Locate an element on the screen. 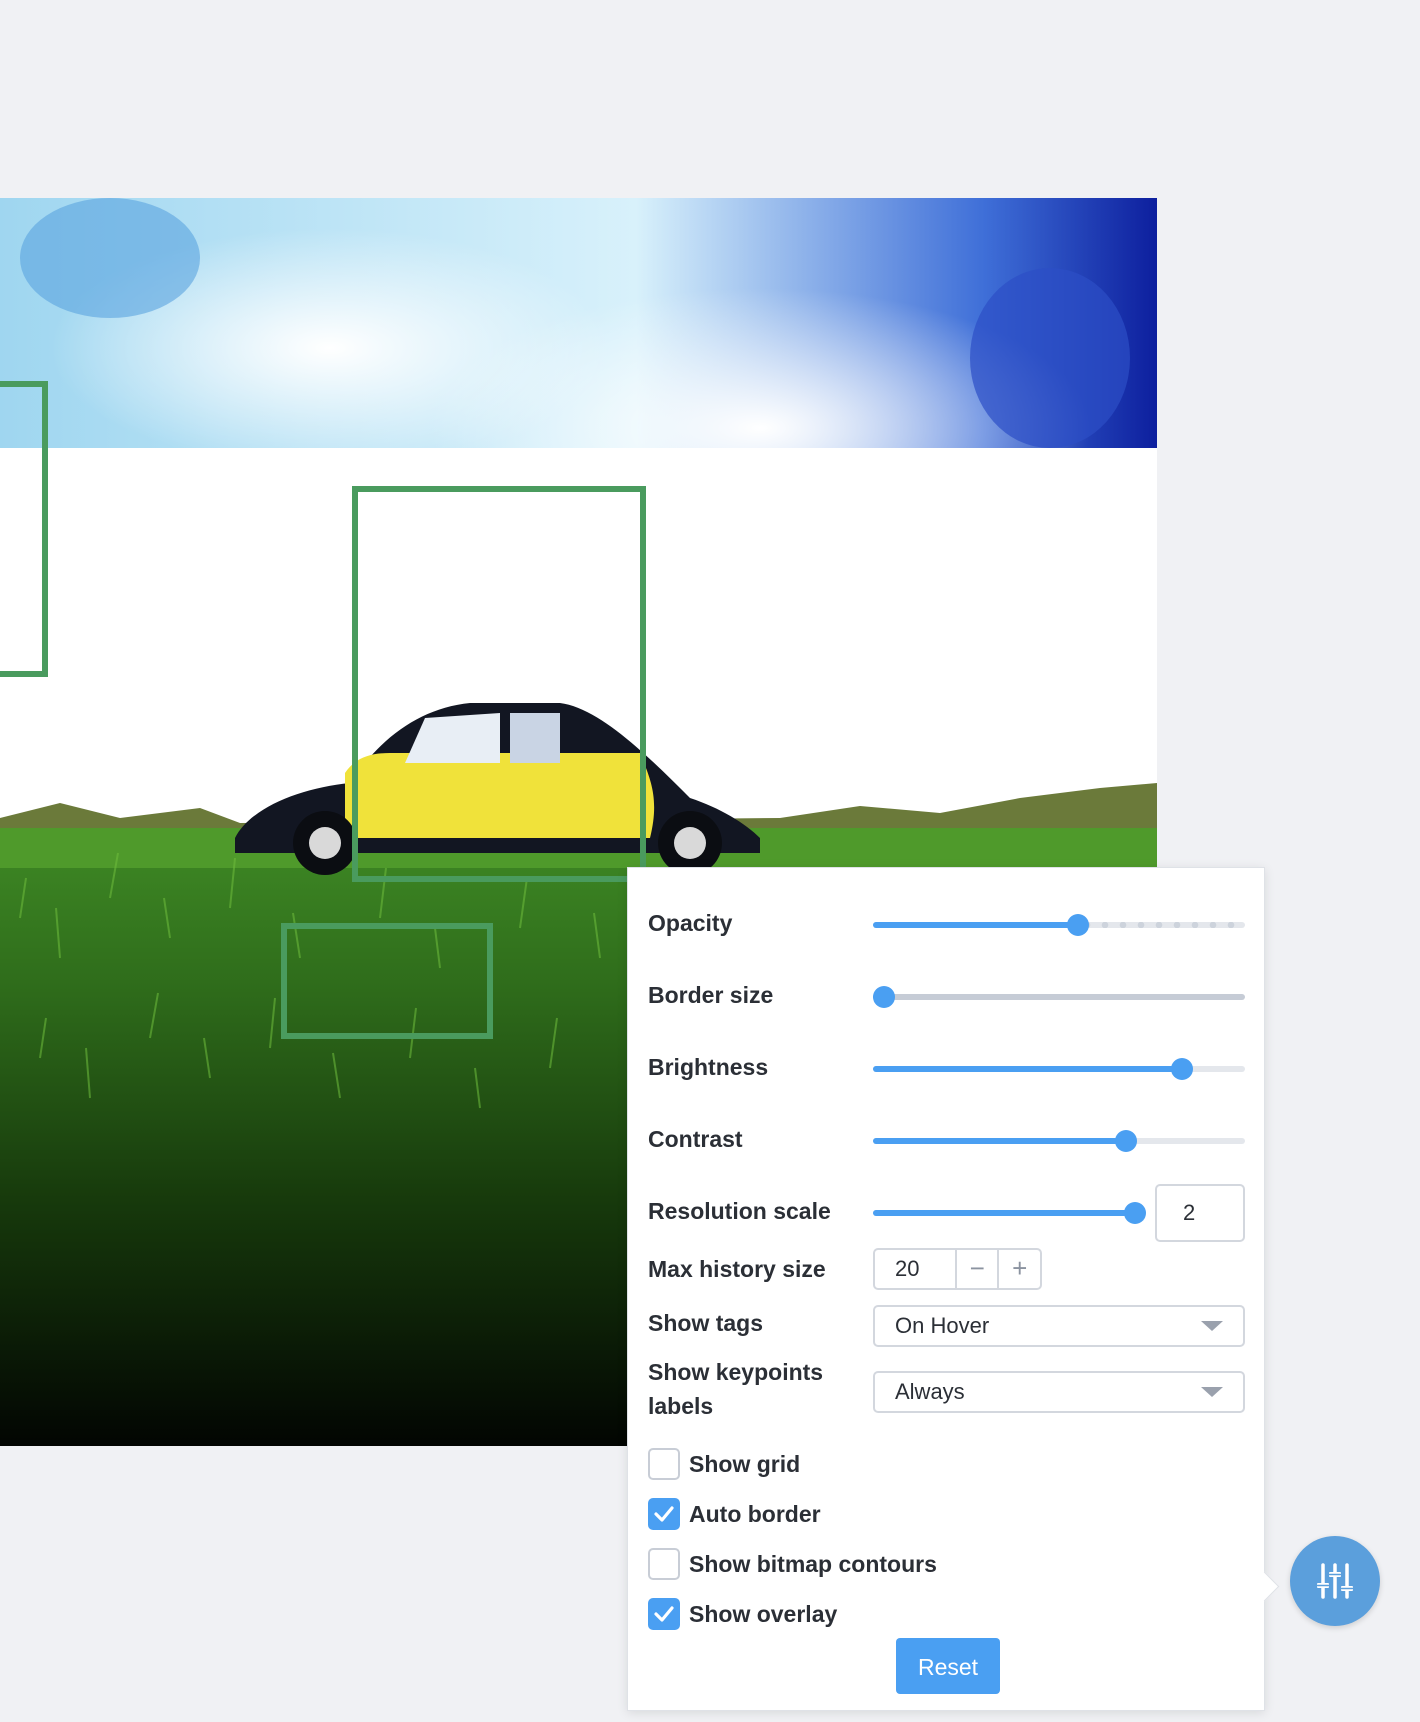  max-history-input: 20 is located at coordinates (915, 1269).